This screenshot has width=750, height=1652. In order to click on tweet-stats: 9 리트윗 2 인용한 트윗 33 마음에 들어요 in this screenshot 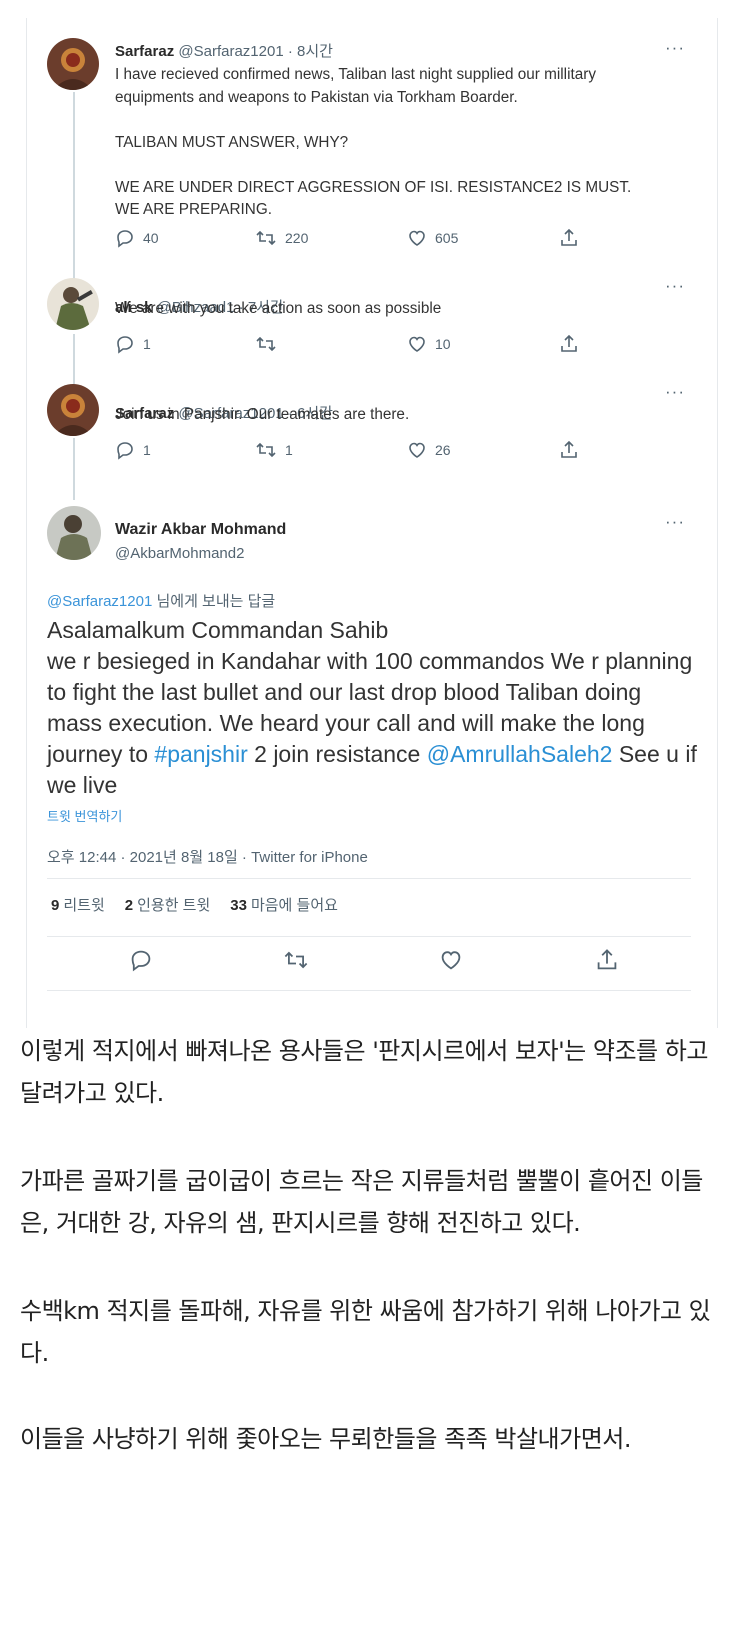, I will do `click(194, 904)`.